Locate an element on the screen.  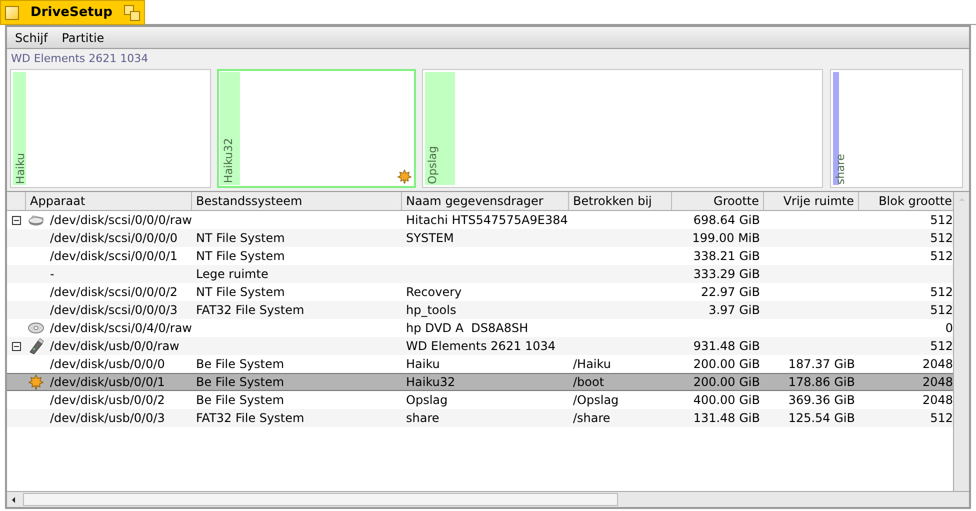
partition-block: Opslag is located at coordinates (622, 128).